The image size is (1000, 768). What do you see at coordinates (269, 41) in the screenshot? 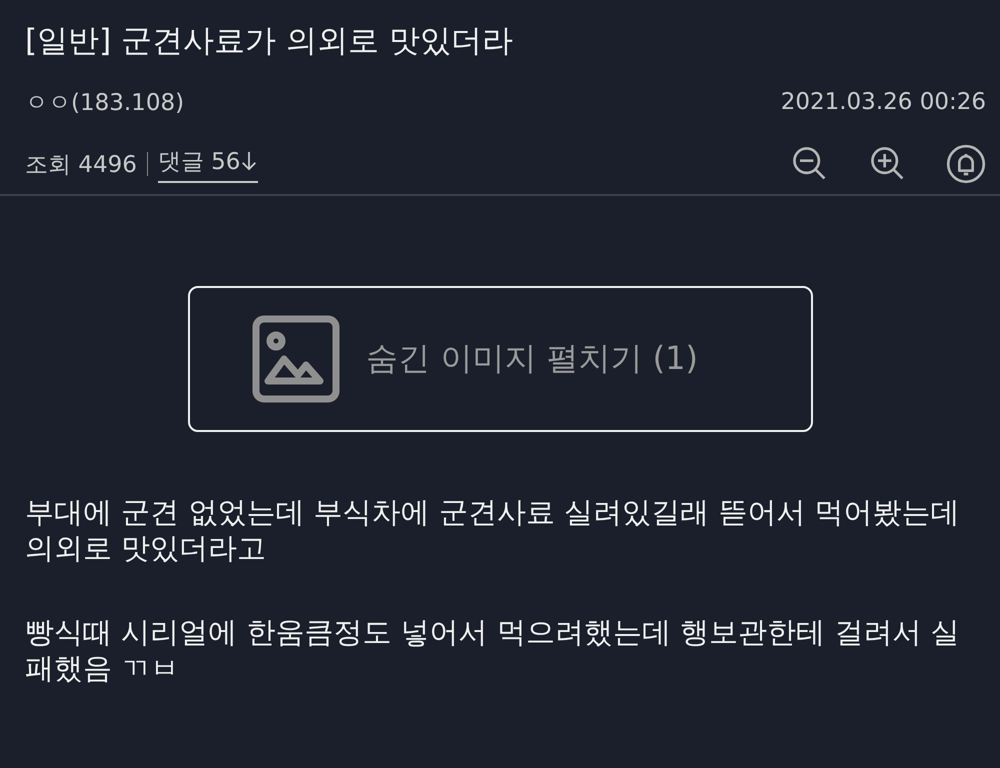
I see `post-title: [일반] 군견사료가 의외로 맛있더라` at bounding box center [269, 41].